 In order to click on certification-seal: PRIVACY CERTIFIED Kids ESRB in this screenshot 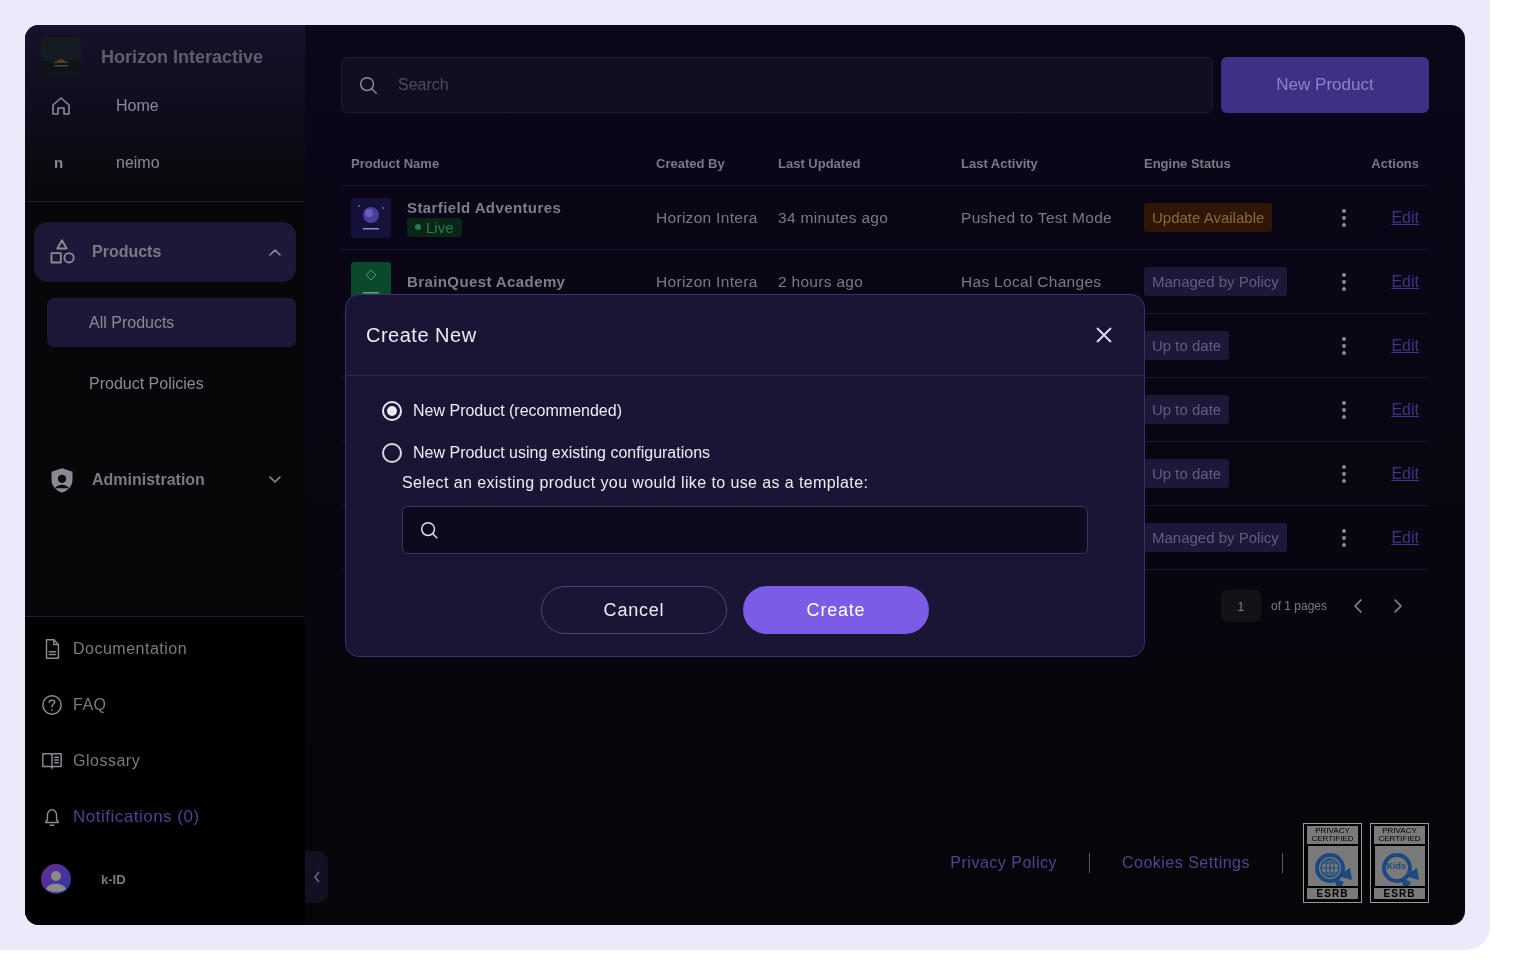, I will do `click(1399, 863)`.